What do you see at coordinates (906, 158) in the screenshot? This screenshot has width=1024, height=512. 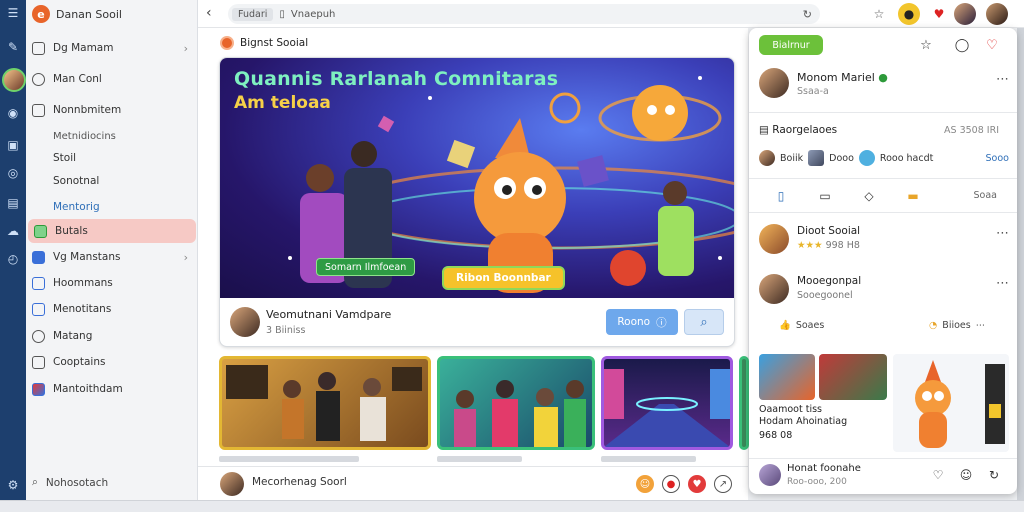 I see `contact-label: Rooo hacdt` at bounding box center [906, 158].